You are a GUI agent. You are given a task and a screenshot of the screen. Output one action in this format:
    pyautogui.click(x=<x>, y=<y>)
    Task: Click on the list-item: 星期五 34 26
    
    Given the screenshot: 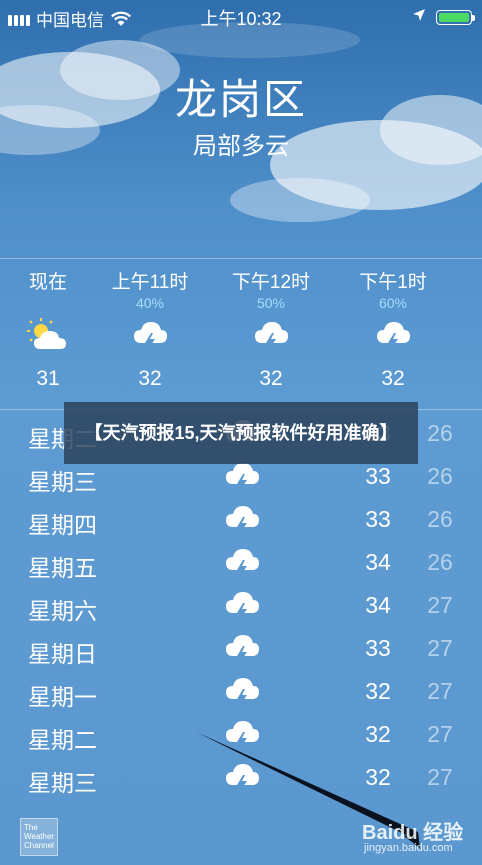 What is the action you would take?
    pyautogui.click(x=241, y=562)
    